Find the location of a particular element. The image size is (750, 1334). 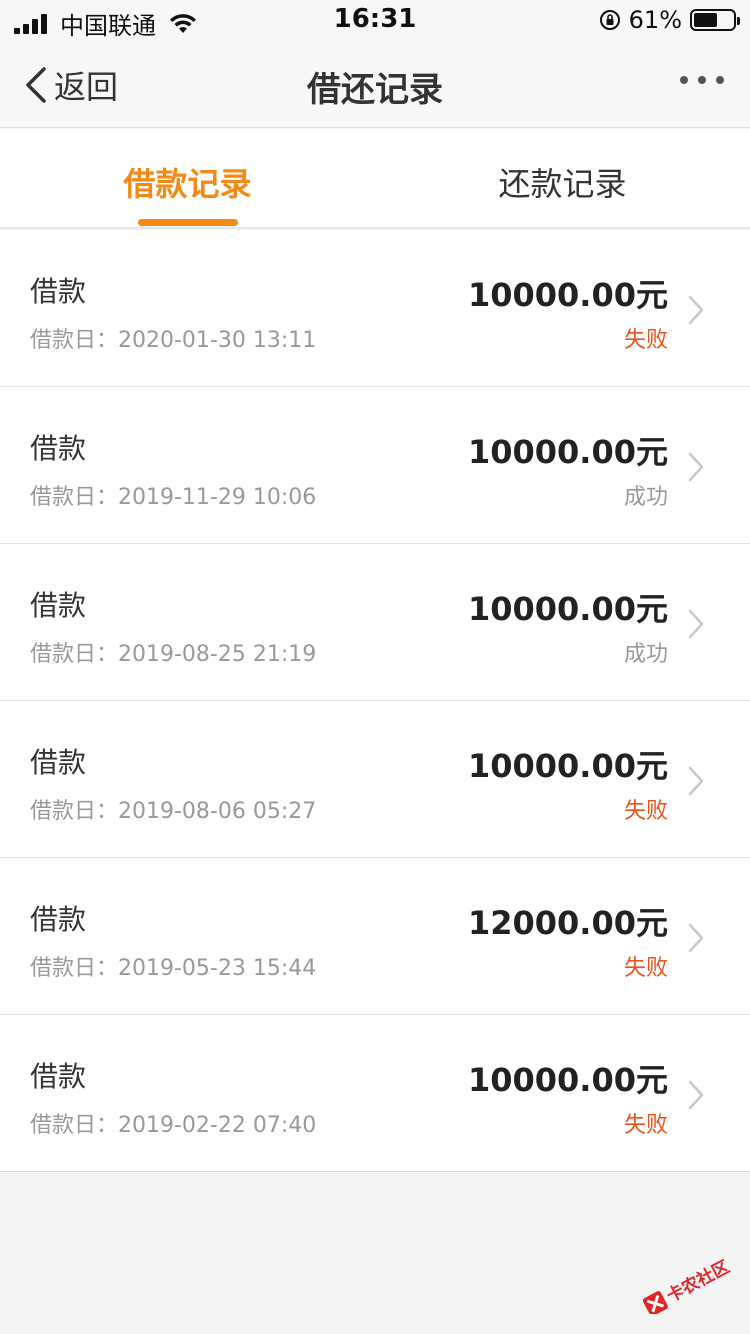

record-date: 借款日：2019-11-29 10:06 is located at coordinates (173, 497).